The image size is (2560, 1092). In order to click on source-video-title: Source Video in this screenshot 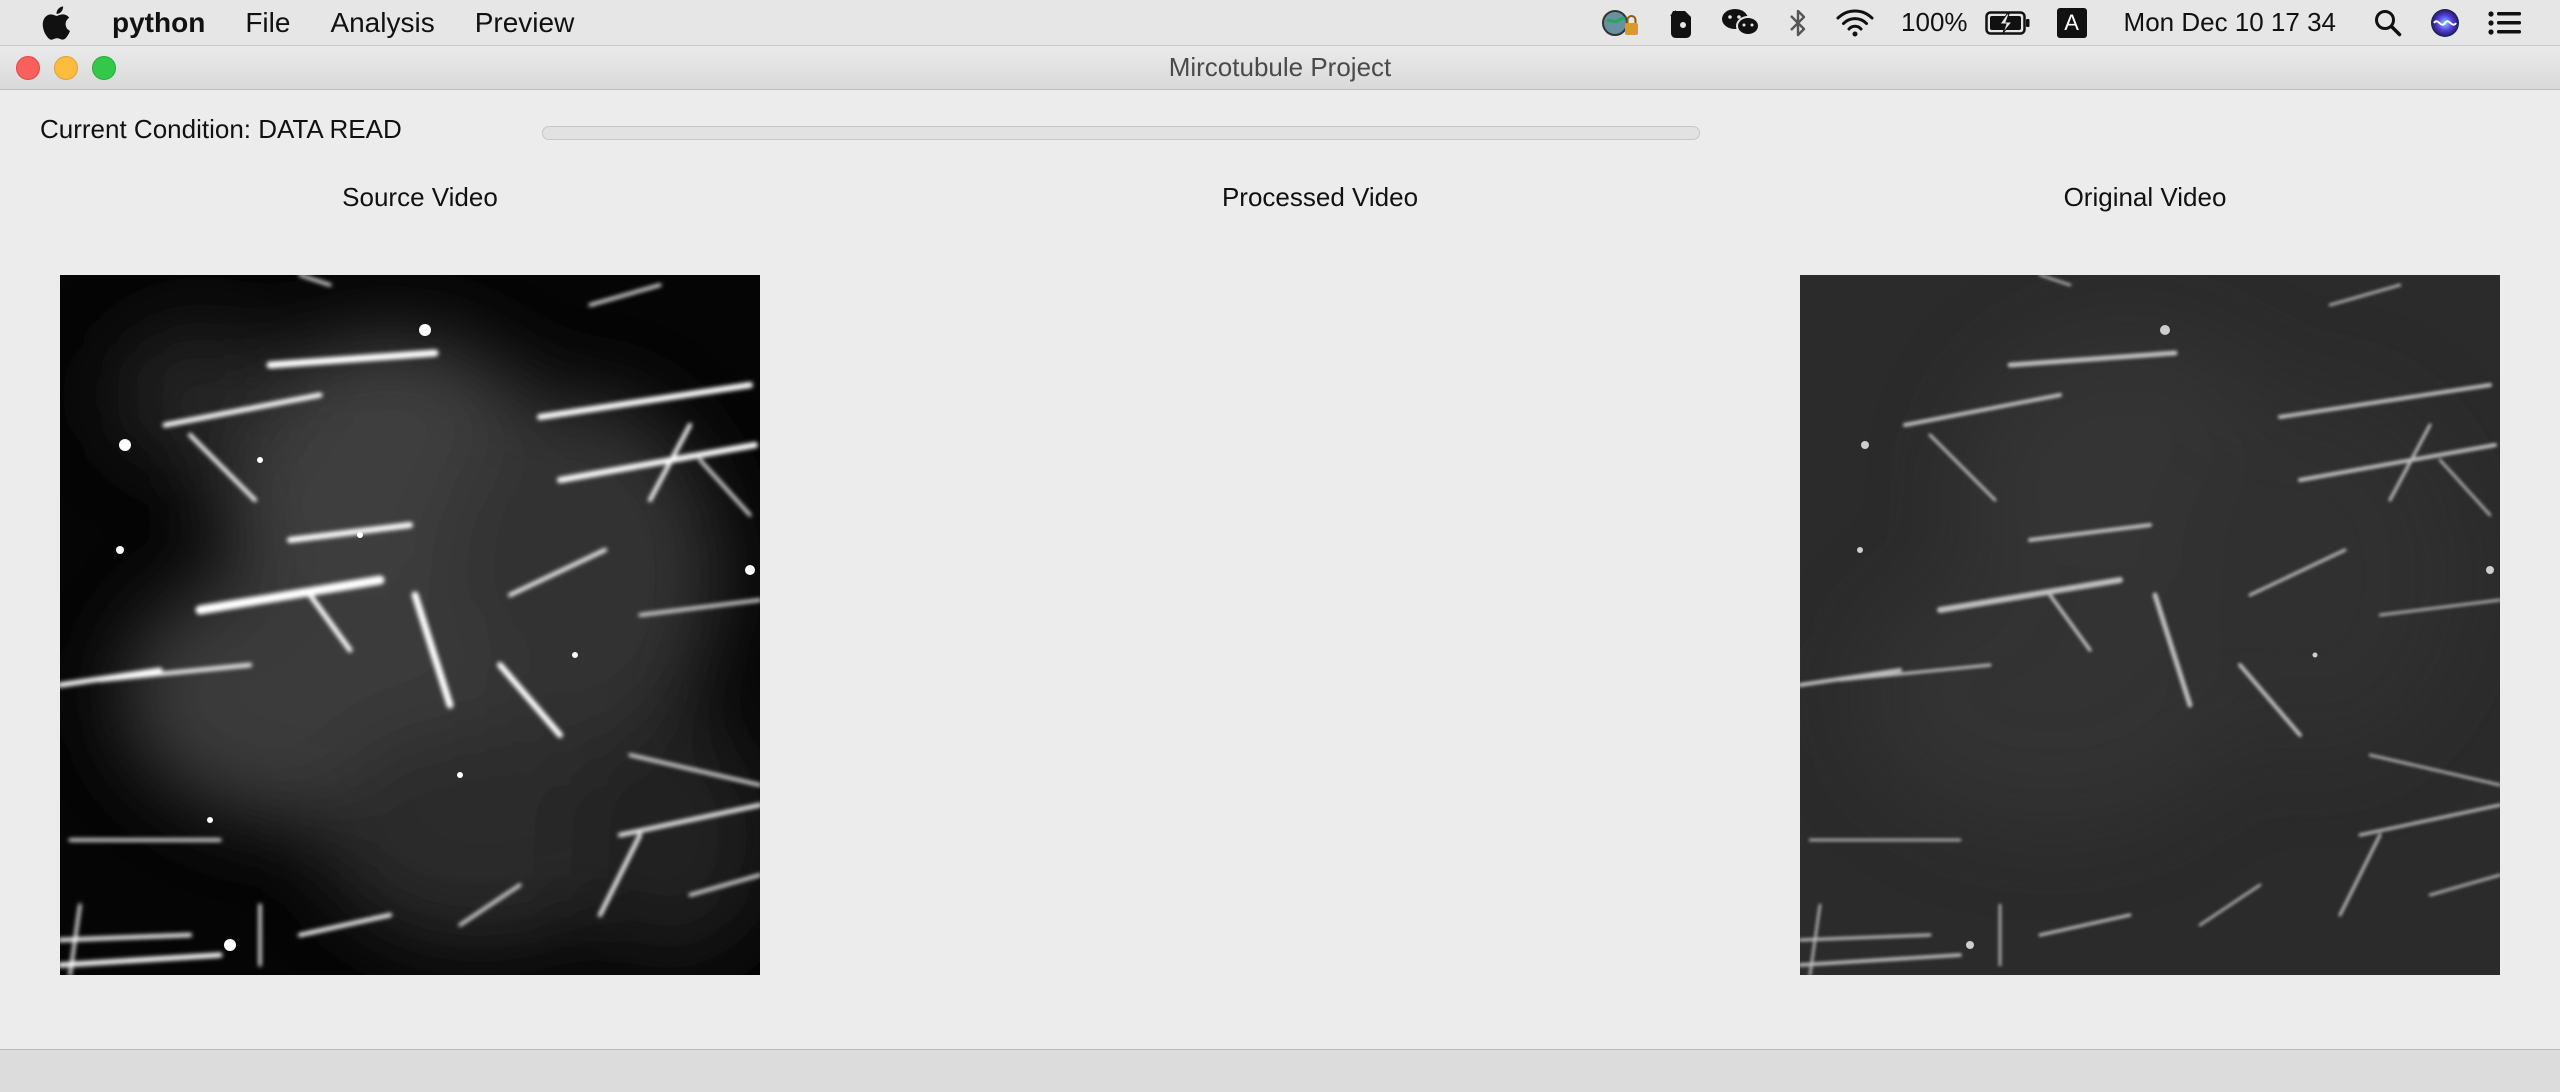, I will do `click(420, 197)`.